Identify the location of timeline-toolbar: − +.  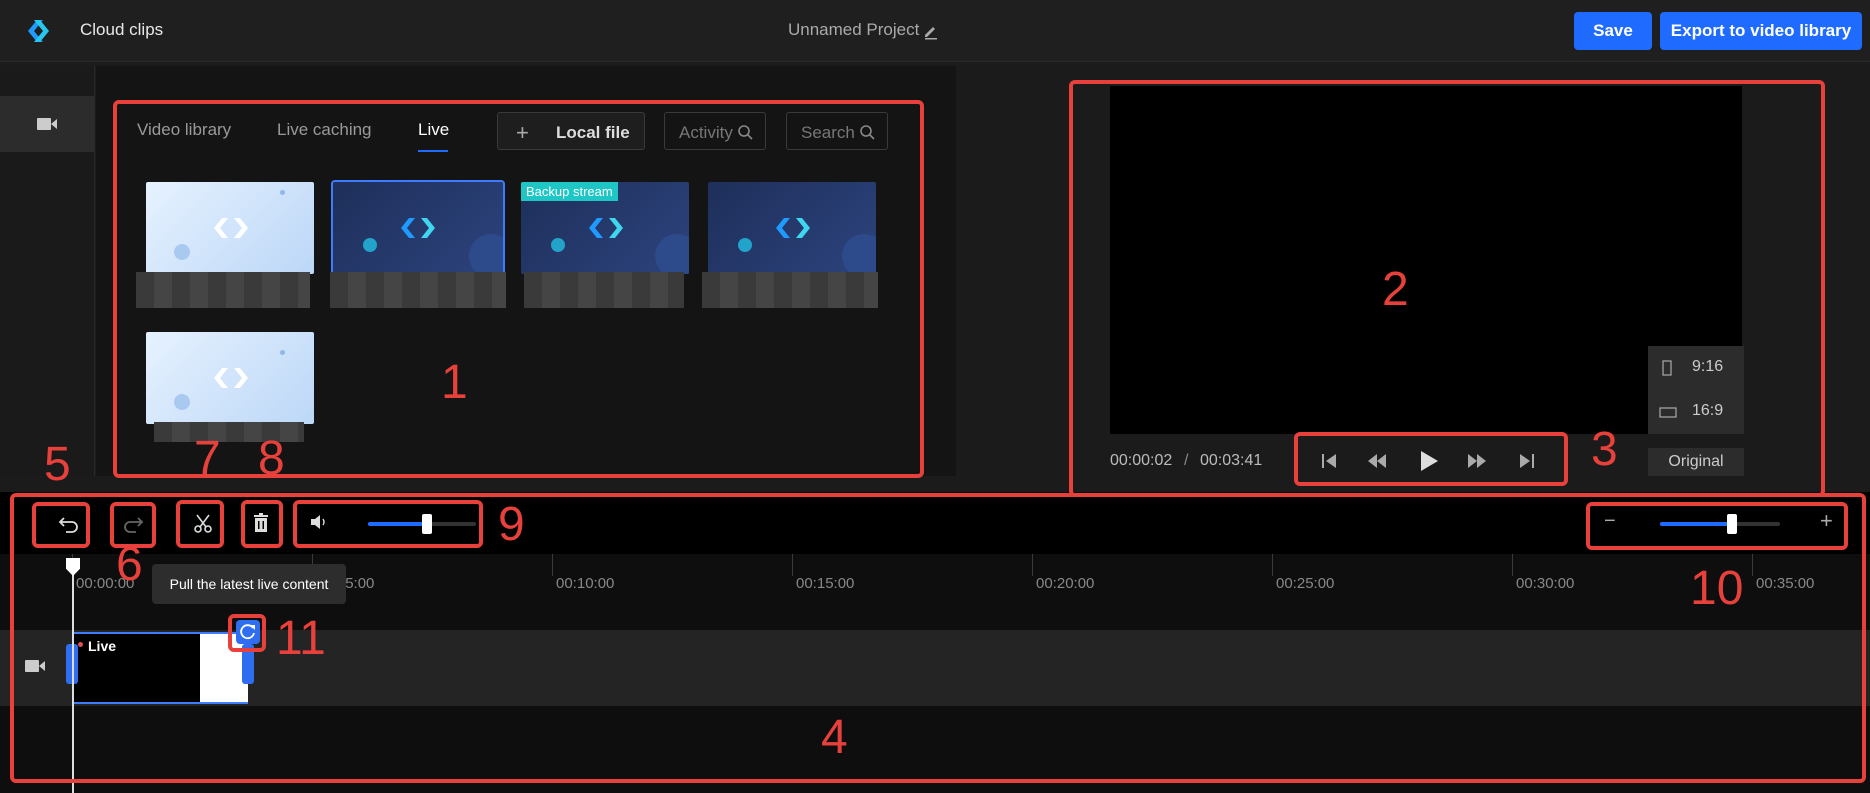
(935, 523).